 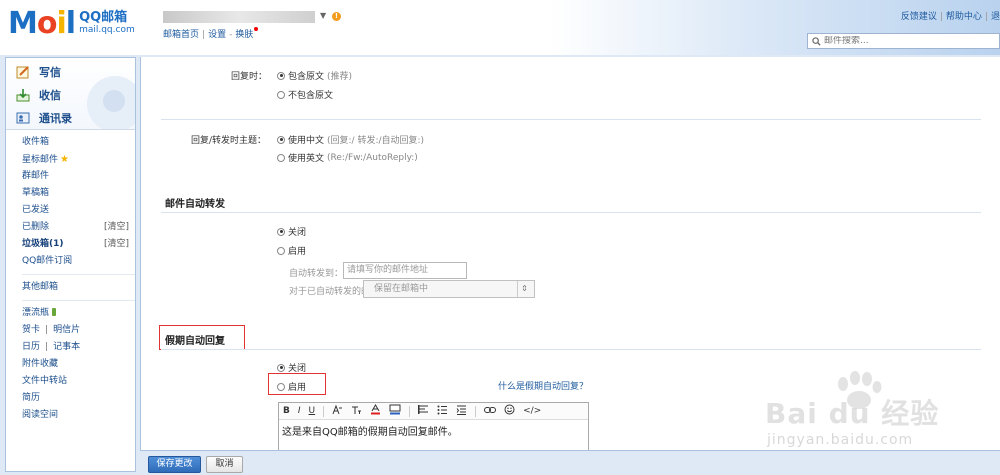 I want to click on subject-english-option: 使用英文 (Re:/Fw:/AutoReply:), so click(x=347, y=157).